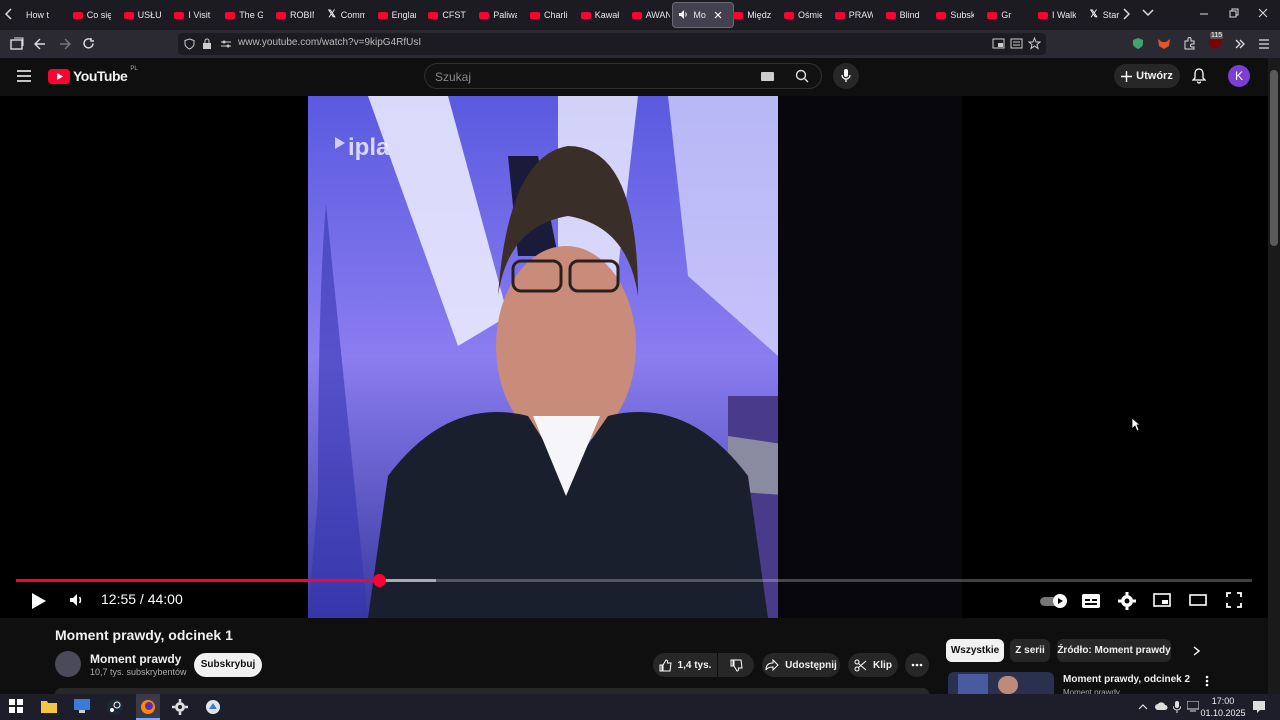  What do you see at coordinates (93, 75) in the screenshot?
I see `youtube-logo: YouTube PL` at bounding box center [93, 75].